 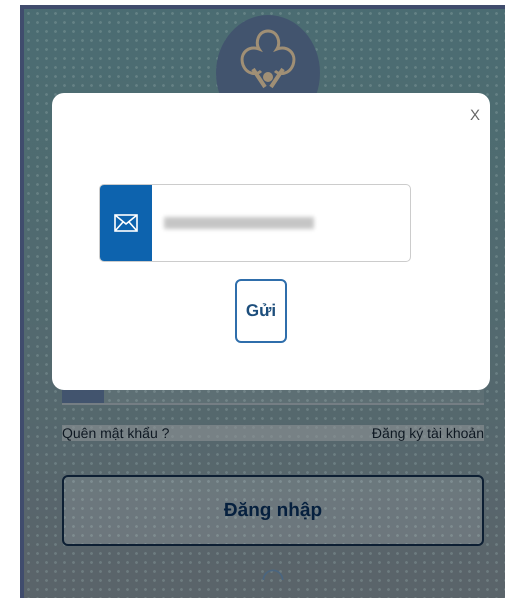 What do you see at coordinates (273, 510) in the screenshot?
I see `login-button: Đăng nhập` at bounding box center [273, 510].